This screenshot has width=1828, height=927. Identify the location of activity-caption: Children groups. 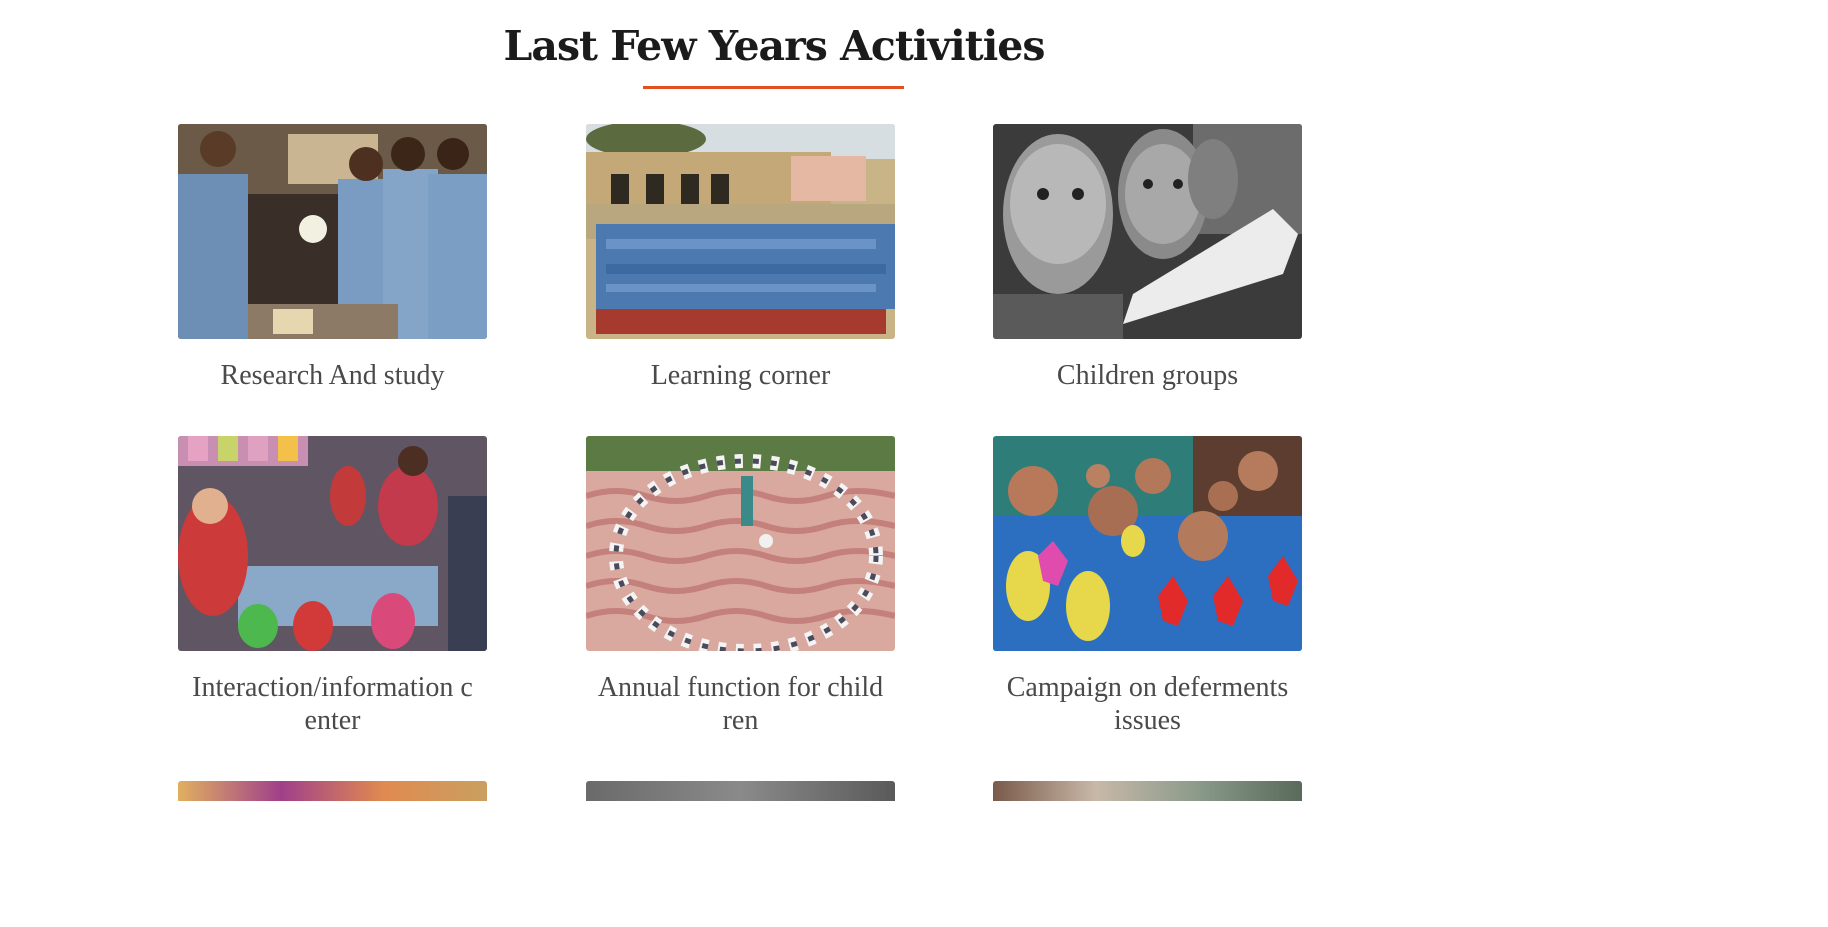
(1147, 375).